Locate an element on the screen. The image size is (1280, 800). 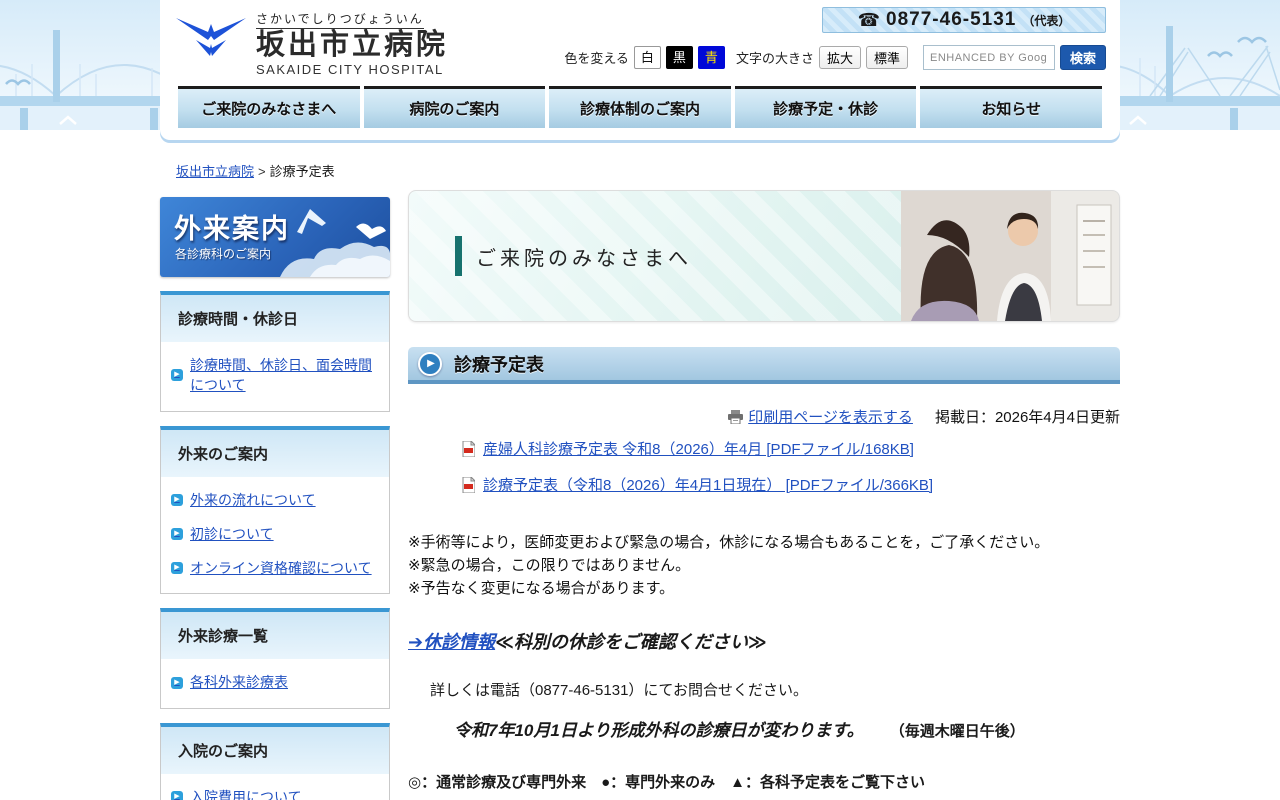
schedule-change-detail: （毎週木曜日午後） is located at coordinates (957, 731).